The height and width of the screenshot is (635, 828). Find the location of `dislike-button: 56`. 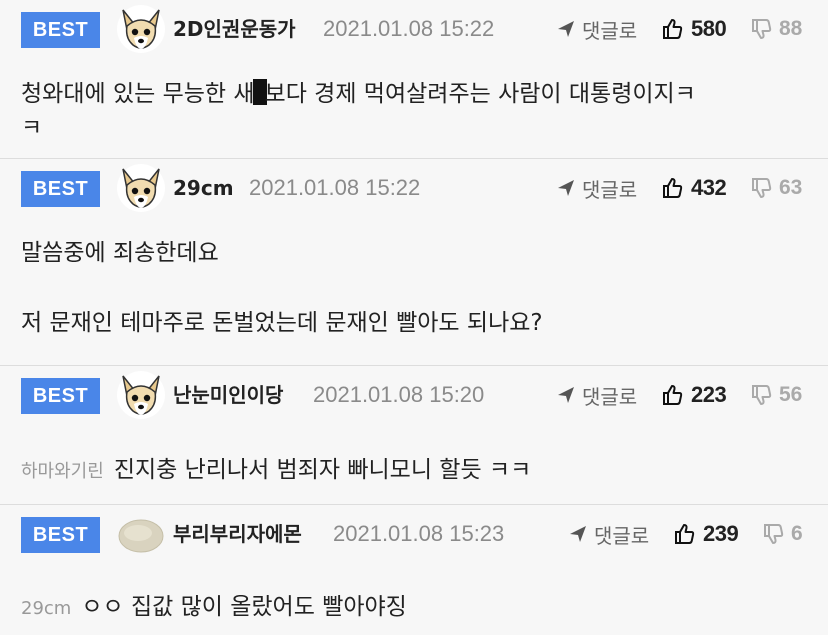

dislike-button: 56 is located at coordinates (776, 395).